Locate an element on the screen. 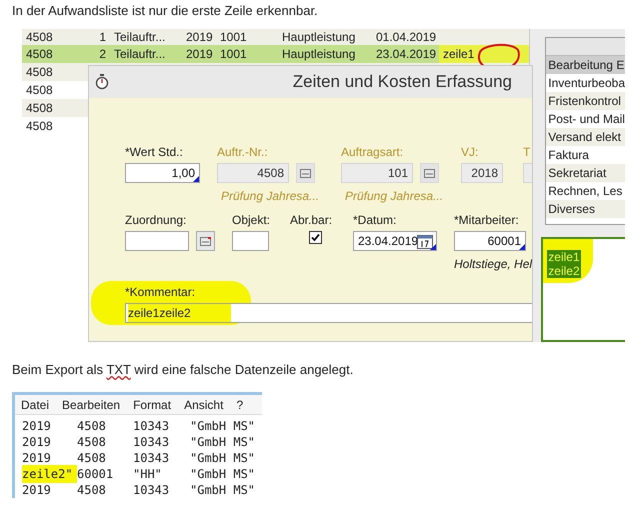 This screenshot has width=640, height=514. input-field: 23.04.2019 is located at coordinates (395, 241).